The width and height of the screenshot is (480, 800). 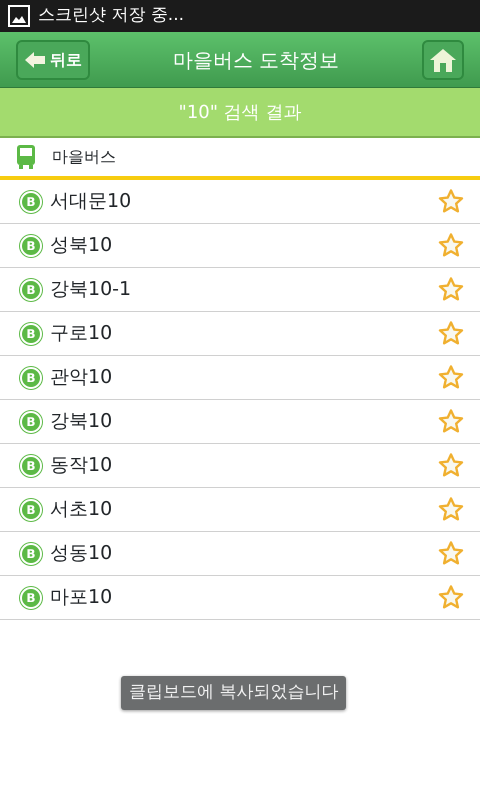 I want to click on picture-icon, so click(x=19, y=16).